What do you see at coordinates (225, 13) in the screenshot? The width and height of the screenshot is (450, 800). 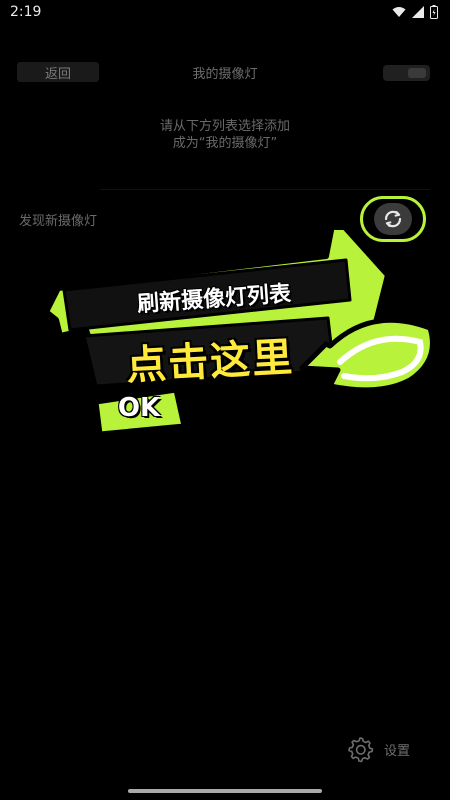 I see `status-bar: 2:19` at bounding box center [225, 13].